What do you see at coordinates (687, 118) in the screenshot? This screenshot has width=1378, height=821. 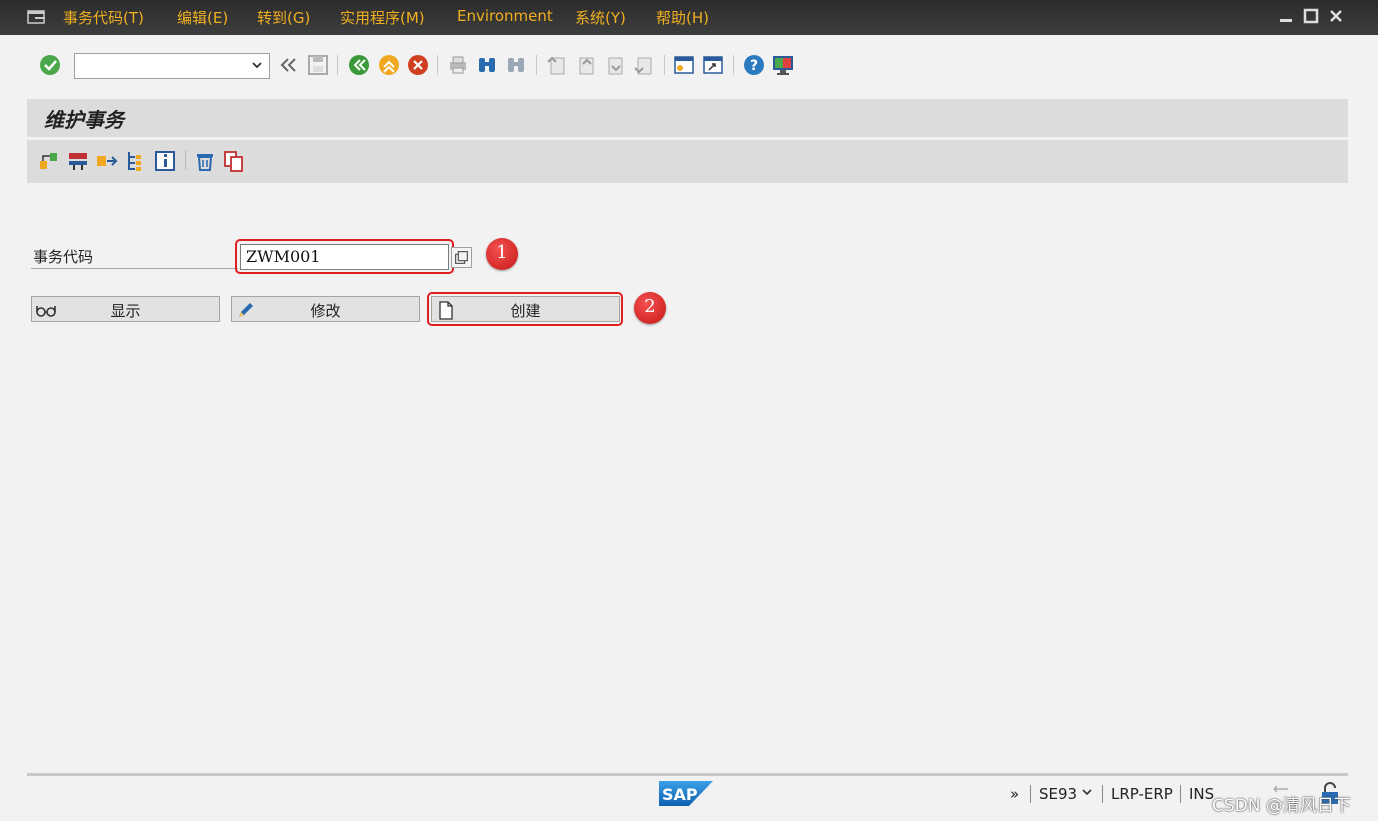 I see `title-bar: 维护事务` at bounding box center [687, 118].